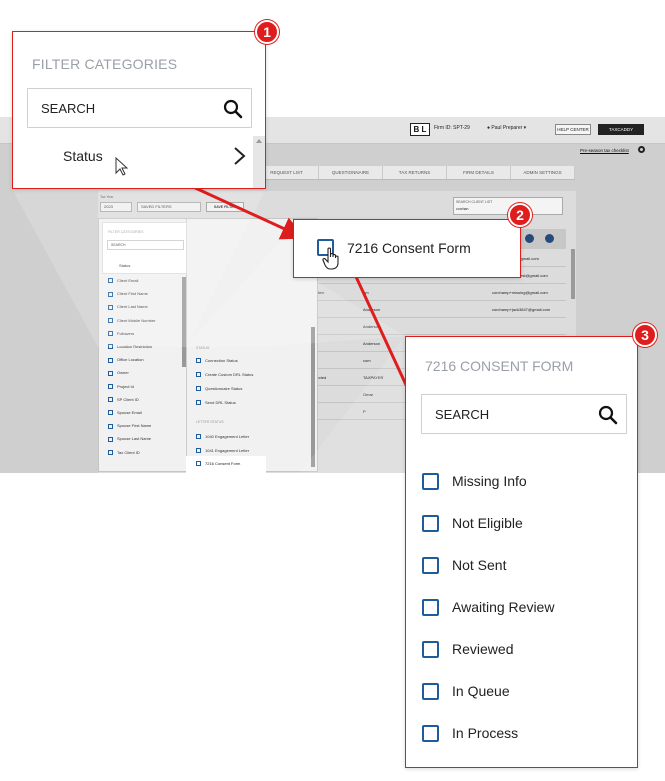 This screenshot has height=781, width=665. I want to click on mini-category-item: Spouse First Name, so click(129, 426).